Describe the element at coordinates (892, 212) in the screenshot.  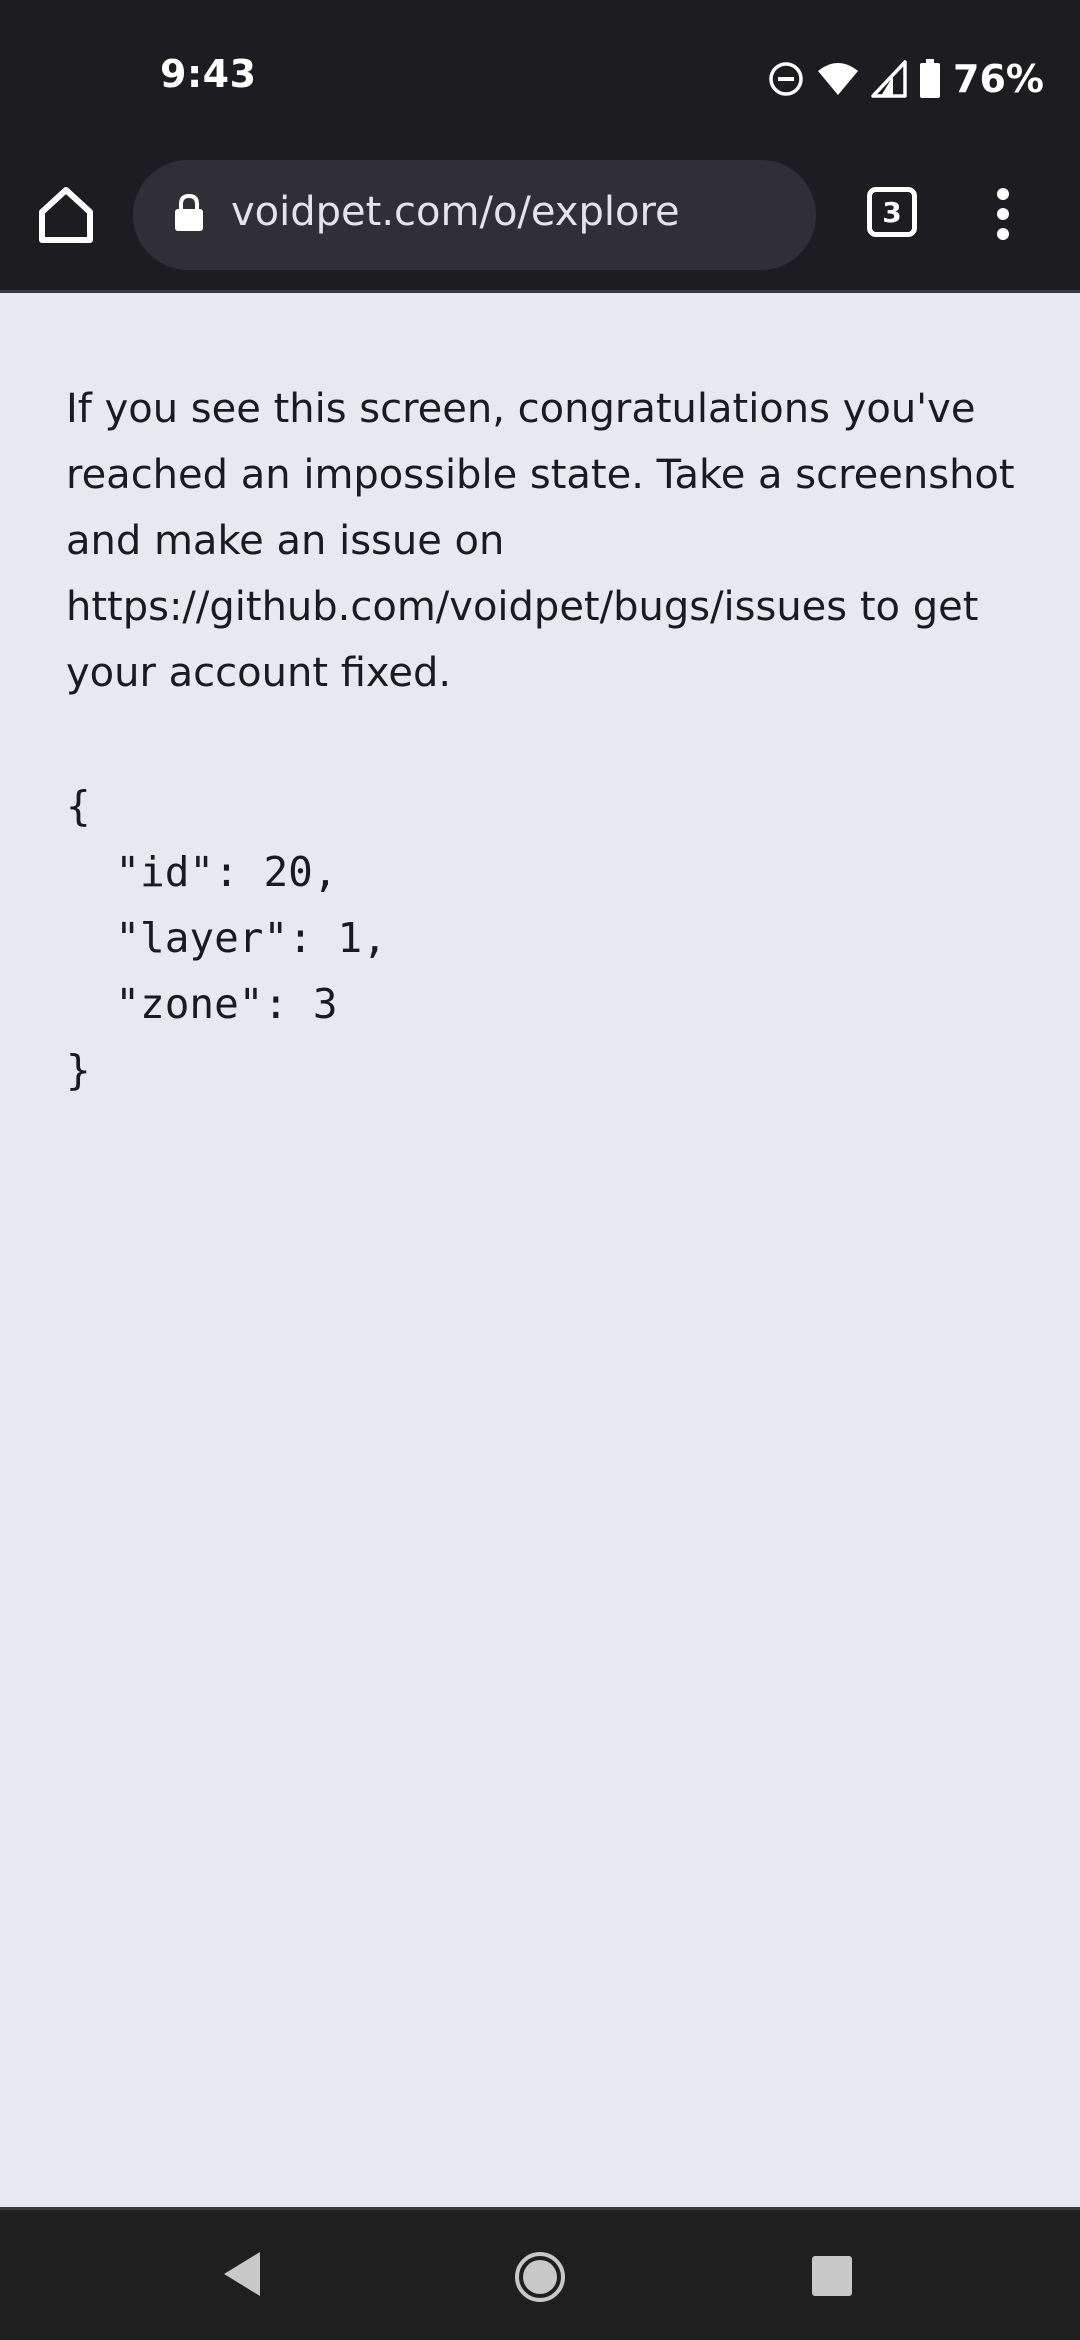
I see `tab-switcher-button: 3` at that location.